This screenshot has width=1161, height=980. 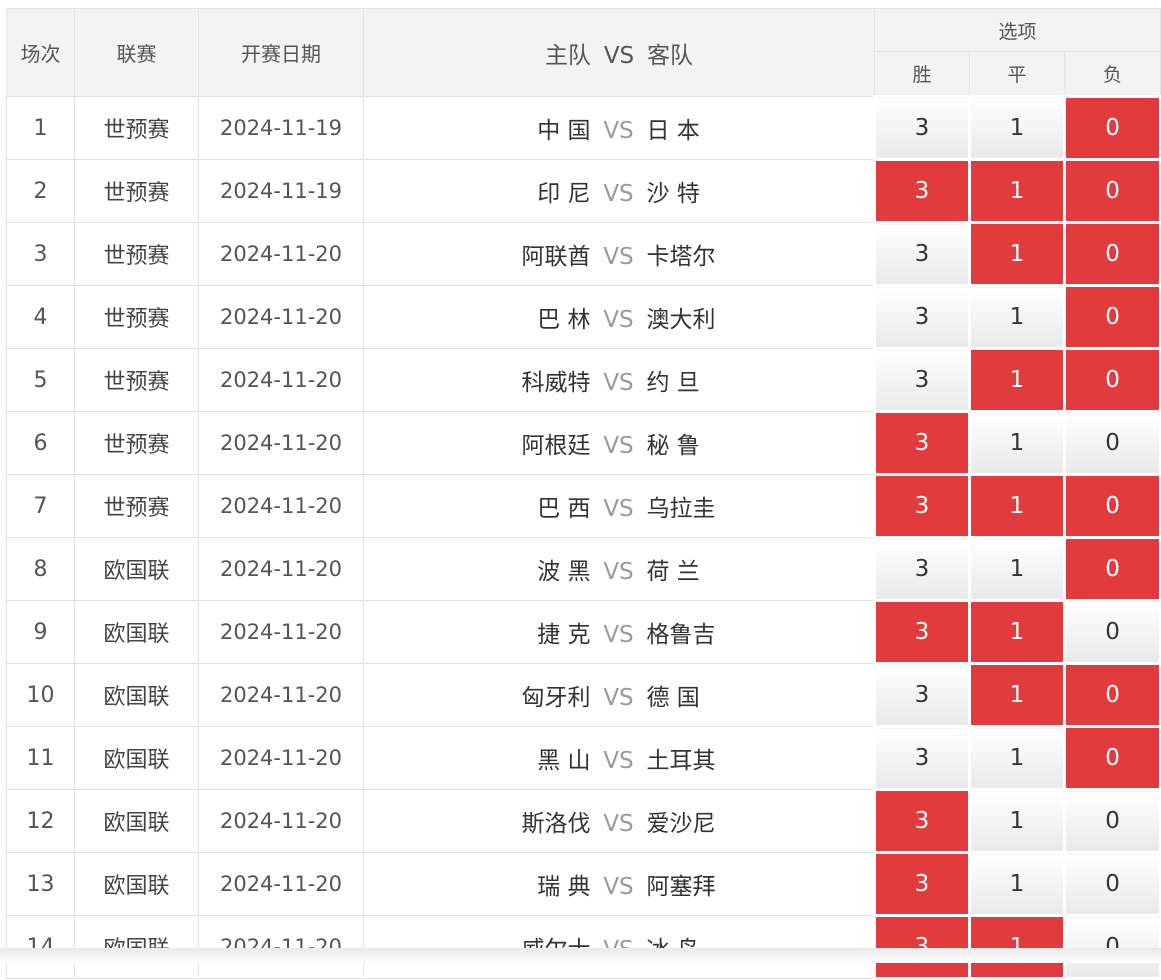 I want to click on match-index: 1, so click(x=40, y=128).